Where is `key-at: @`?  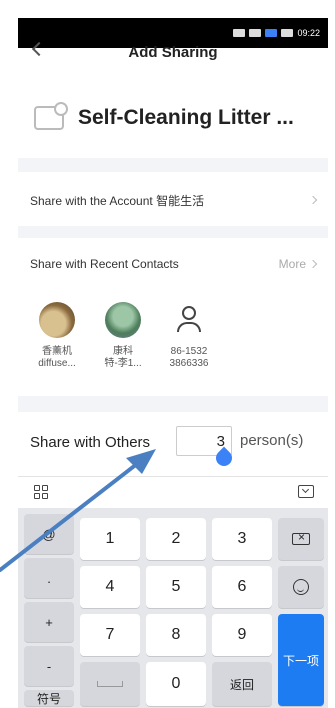
key-at: @ is located at coordinates (49, 534).